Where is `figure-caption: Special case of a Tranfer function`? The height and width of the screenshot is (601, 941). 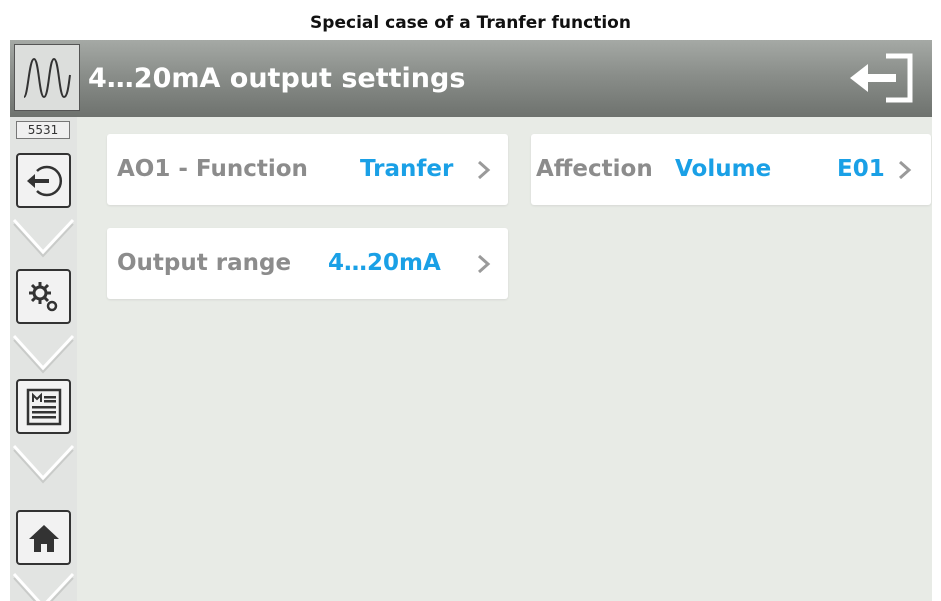
figure-caption: Special case of a Tranfer function is located at coordinates (470, 23).